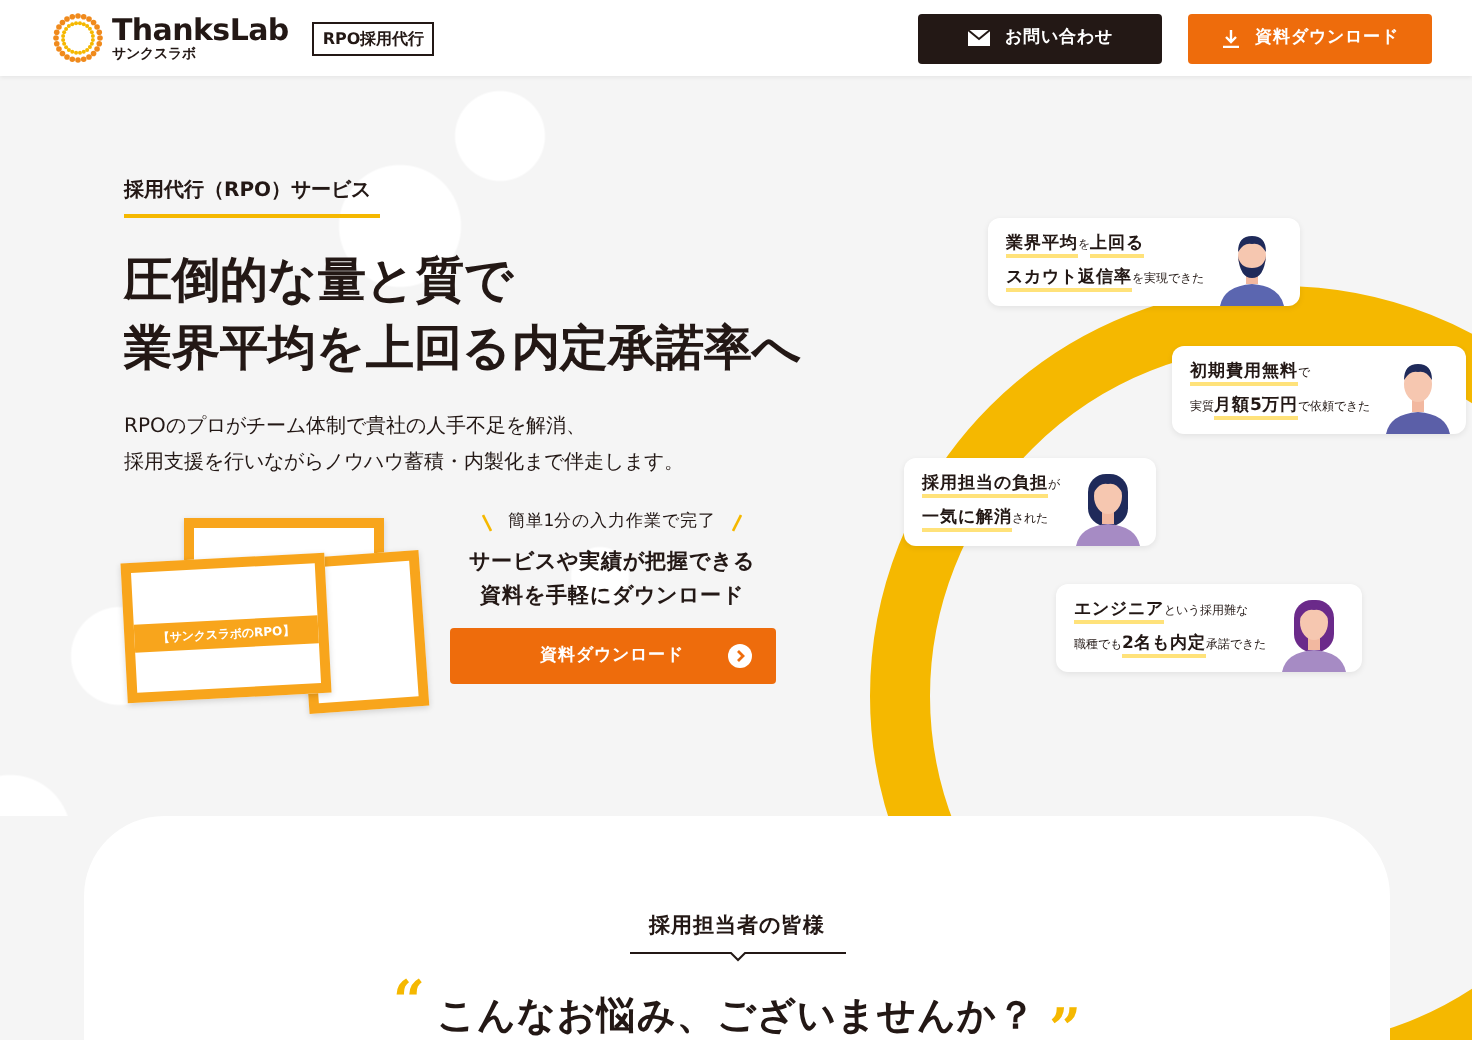 Image resolution: width=1472 pixels, height=1040 pixels. I want to click on download-note: 簡単1分の入力作業で完了, so click(612, 522).